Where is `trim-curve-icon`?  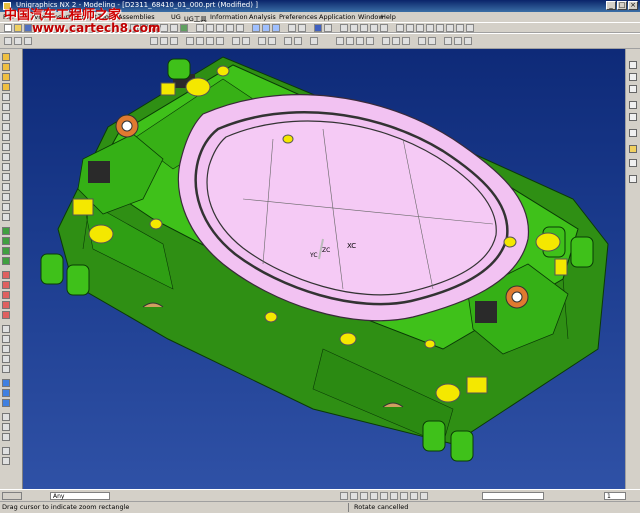 trim-curve-icon is located at coordinates (6, 197).